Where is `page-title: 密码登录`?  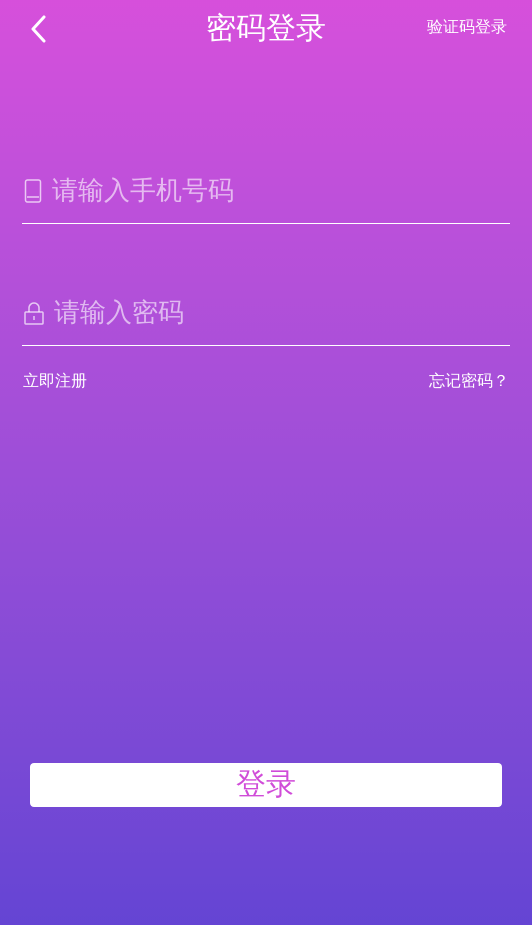
page-title: 密码登录 is located at coordinates (266, 29).